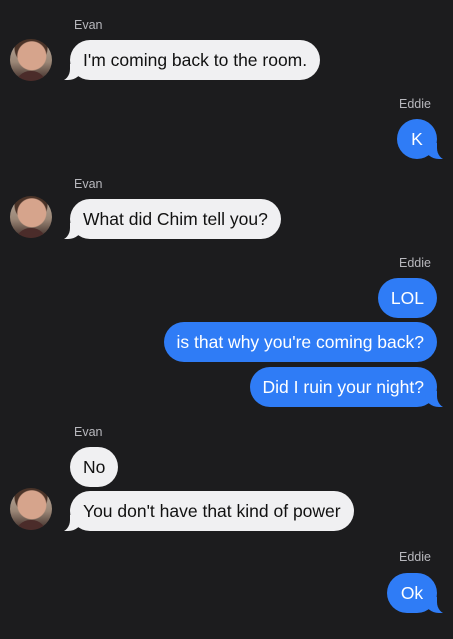 The width and height of the screenshot is (453, 639). I want to click on message-text: K, so click(417, 139).